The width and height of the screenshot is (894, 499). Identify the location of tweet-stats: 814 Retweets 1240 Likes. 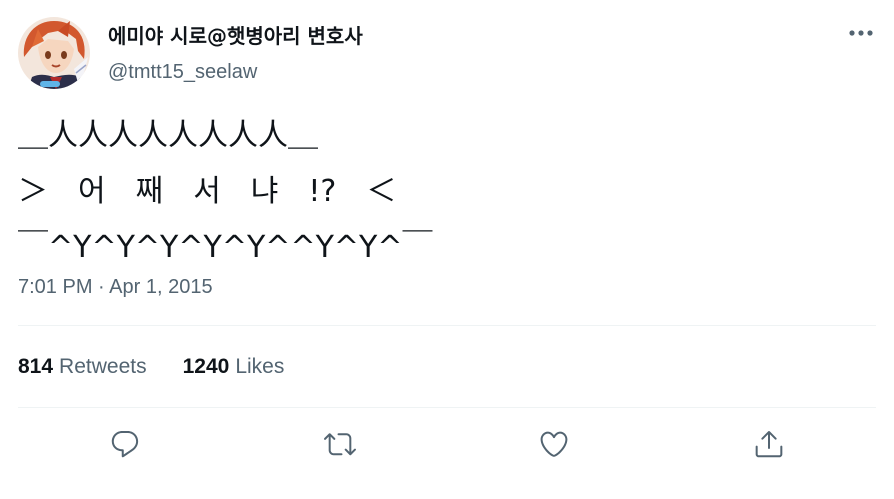
(151, 367).